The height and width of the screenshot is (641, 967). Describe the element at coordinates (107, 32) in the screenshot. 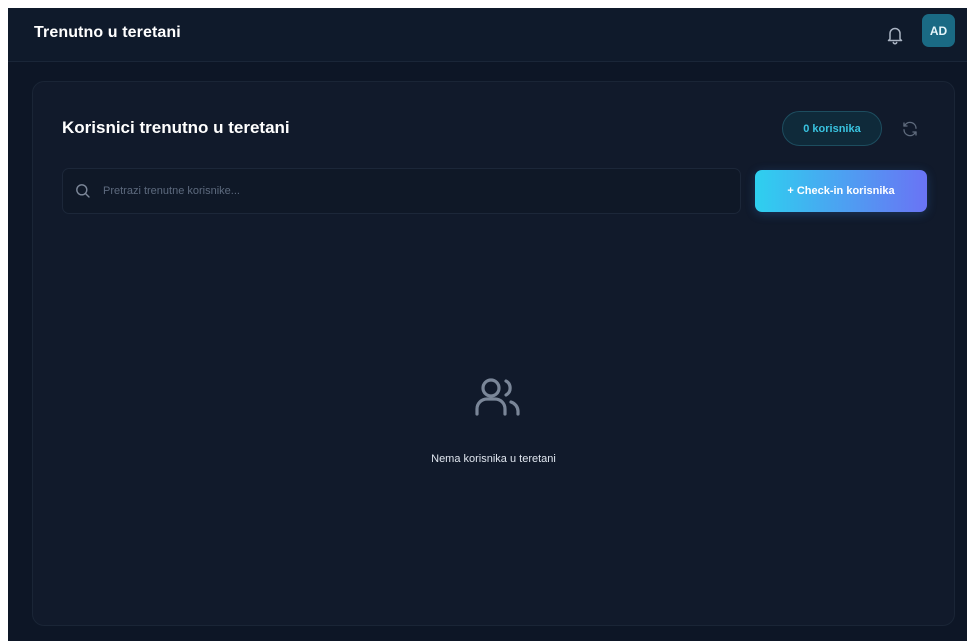

I see `page-title: Trenutno u teretani` at that location.